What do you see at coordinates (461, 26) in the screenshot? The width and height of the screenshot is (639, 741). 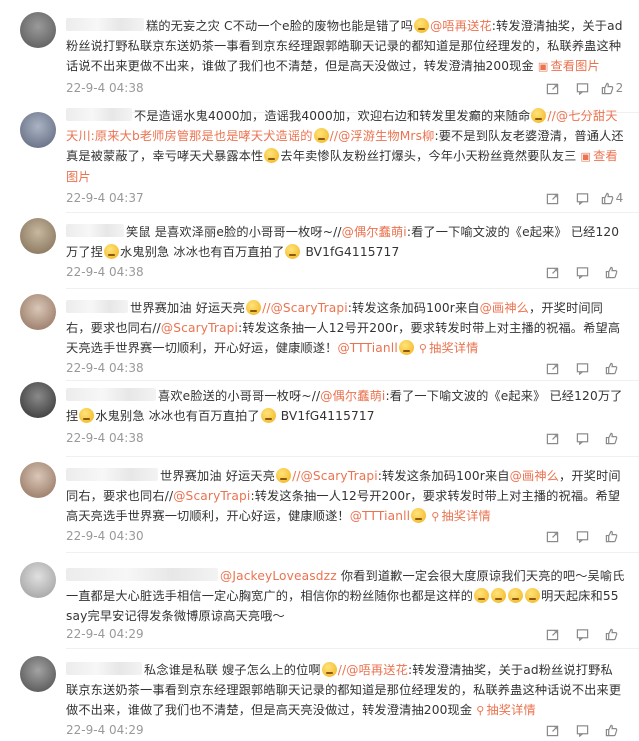 I see `mention-link: @唔再送花` at bounding box center [461, 26].